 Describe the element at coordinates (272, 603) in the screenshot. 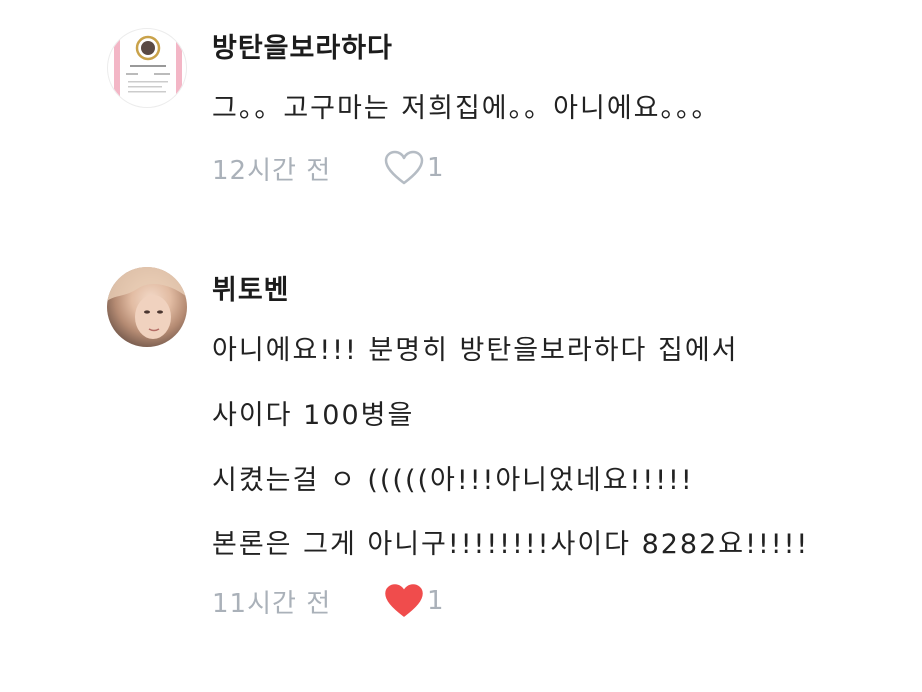

I see `timestamp: 11시간 전` at that location.